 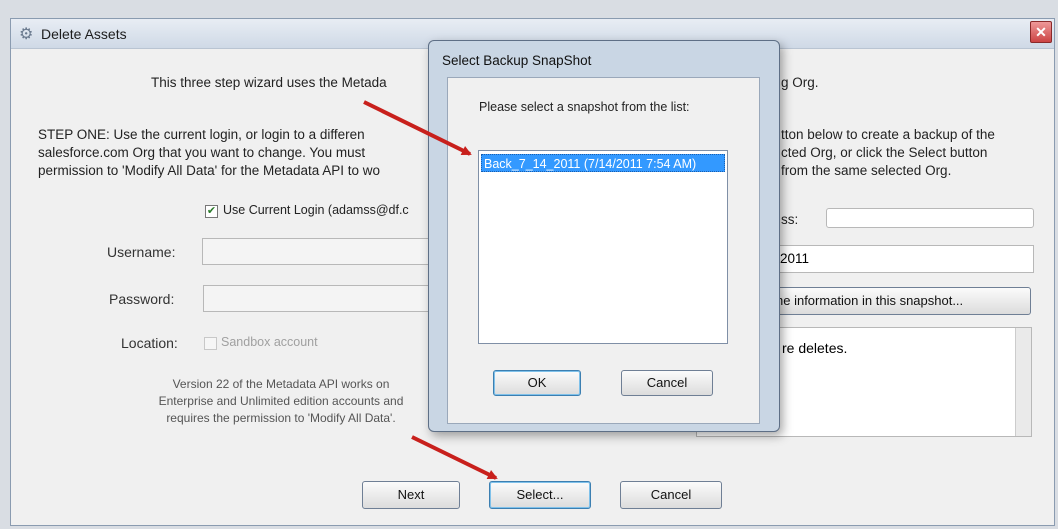 I want to click on location-label: Location:, so click(x=149, y=343).